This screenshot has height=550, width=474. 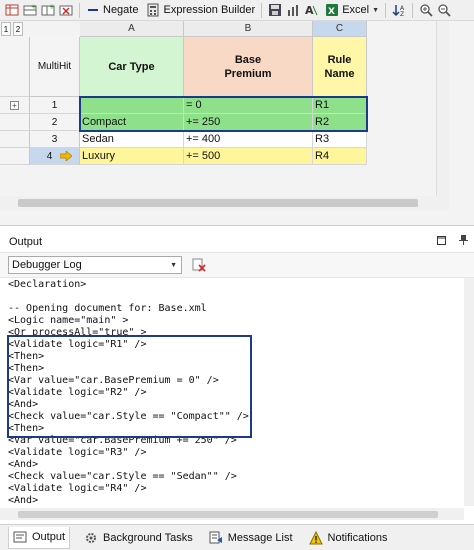 I want to click on save-icon, so click(x=275, y=10).